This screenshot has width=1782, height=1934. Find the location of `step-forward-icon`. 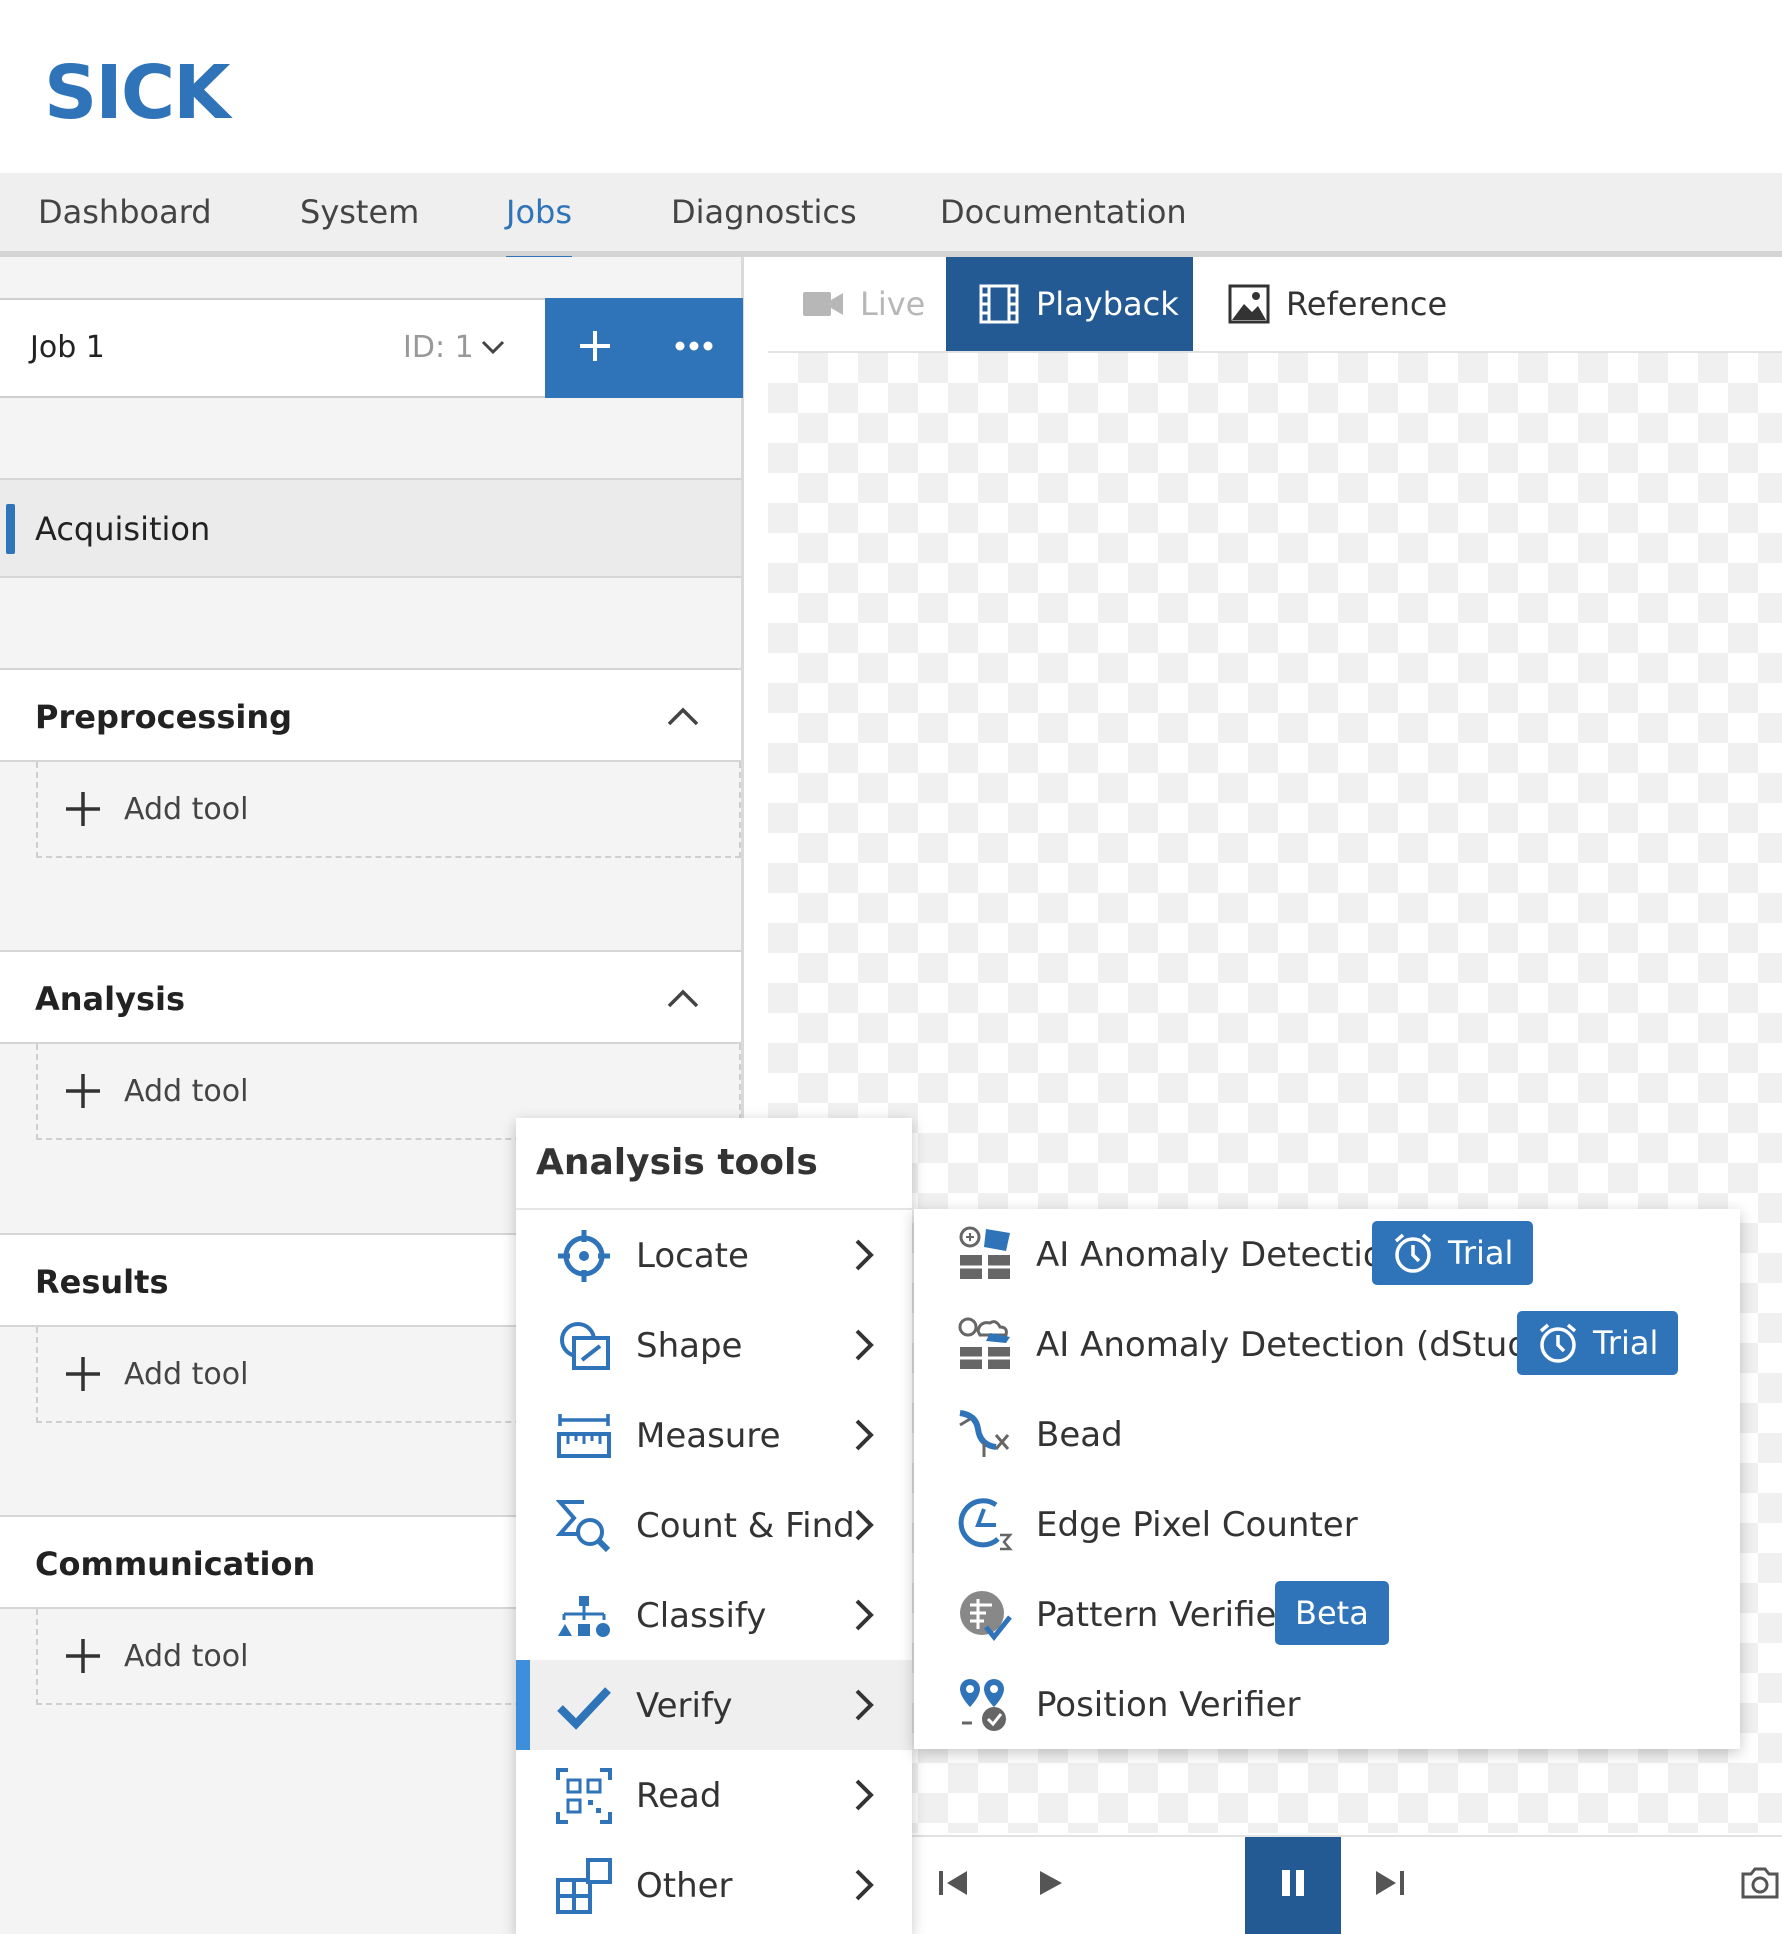

step-forward-icon is located at coordinates (1389, 1885).